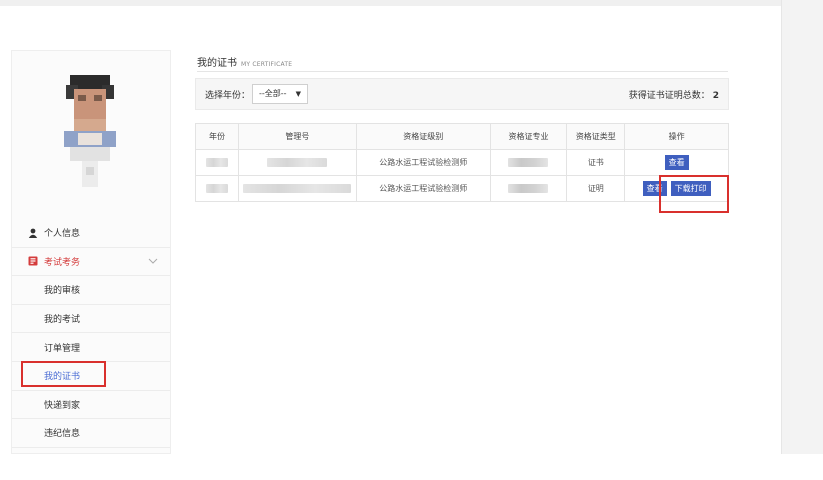 The height and width of the screenshot is (480, 823). Describe the element at coordinates (91, 290) in the screenshot. I see `sidebar-item-my-review: 我的审核` at that location.